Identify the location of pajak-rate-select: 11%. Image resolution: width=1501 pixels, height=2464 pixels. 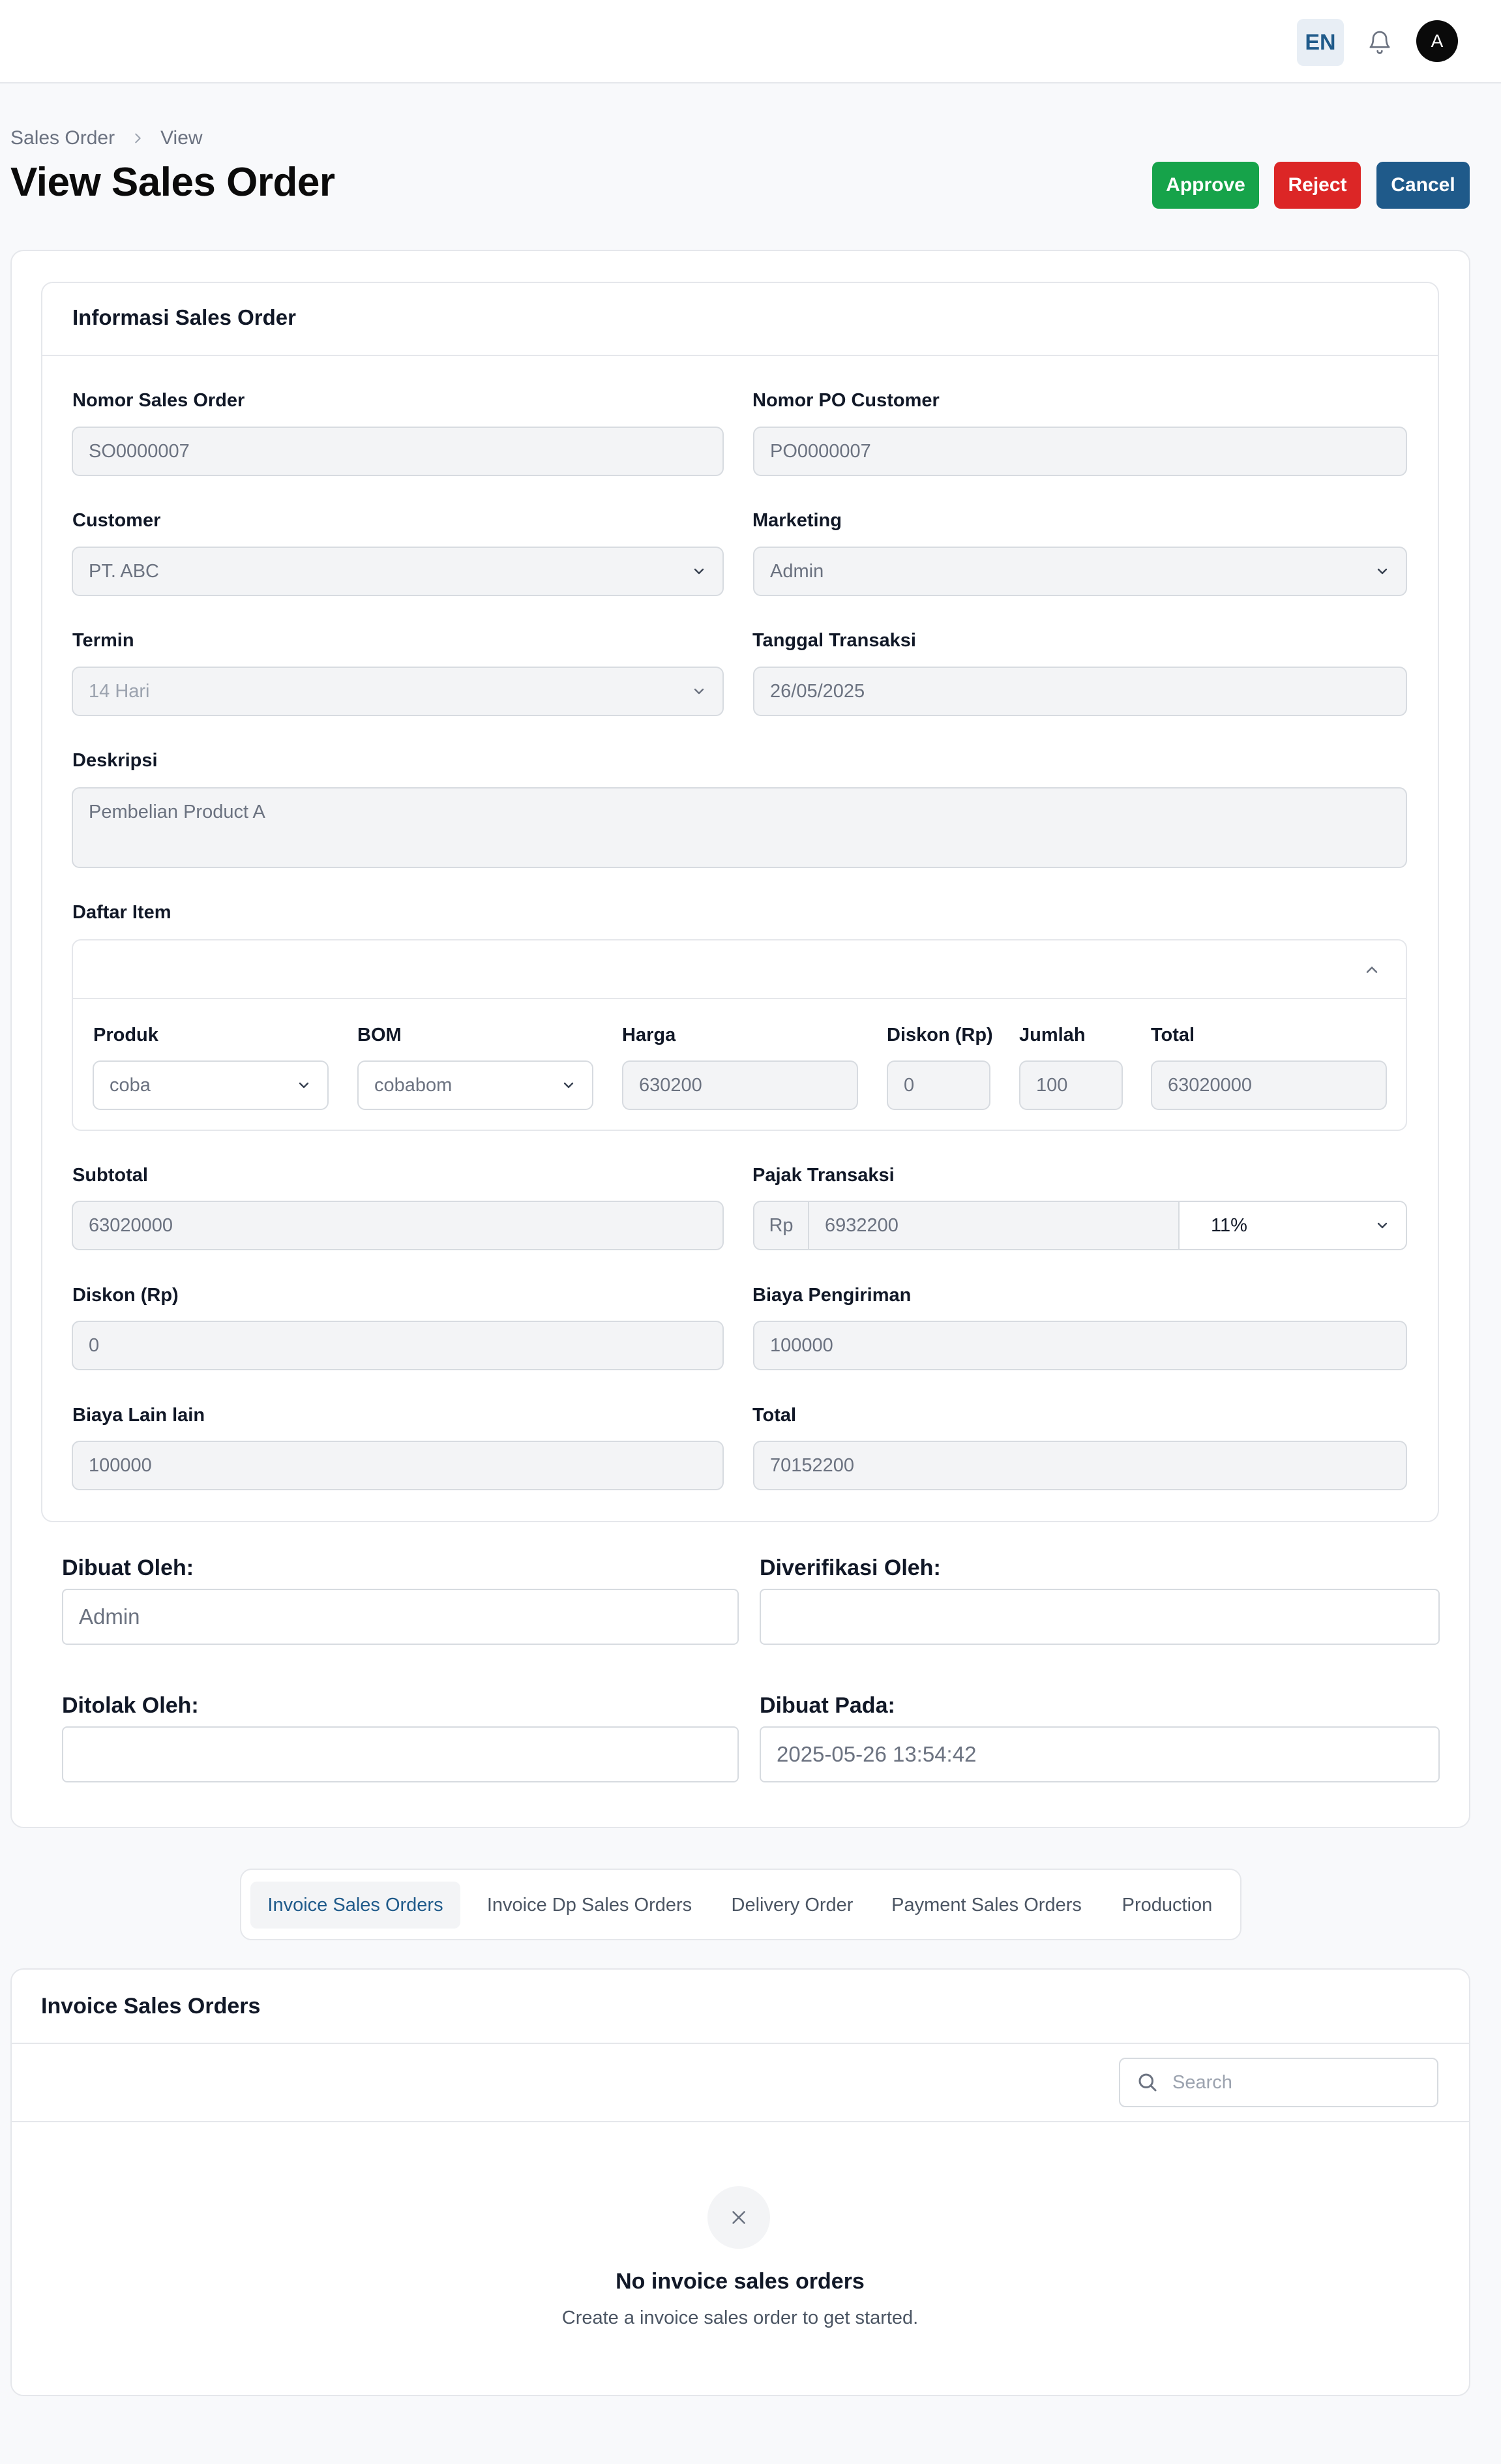
(1292, 1225).